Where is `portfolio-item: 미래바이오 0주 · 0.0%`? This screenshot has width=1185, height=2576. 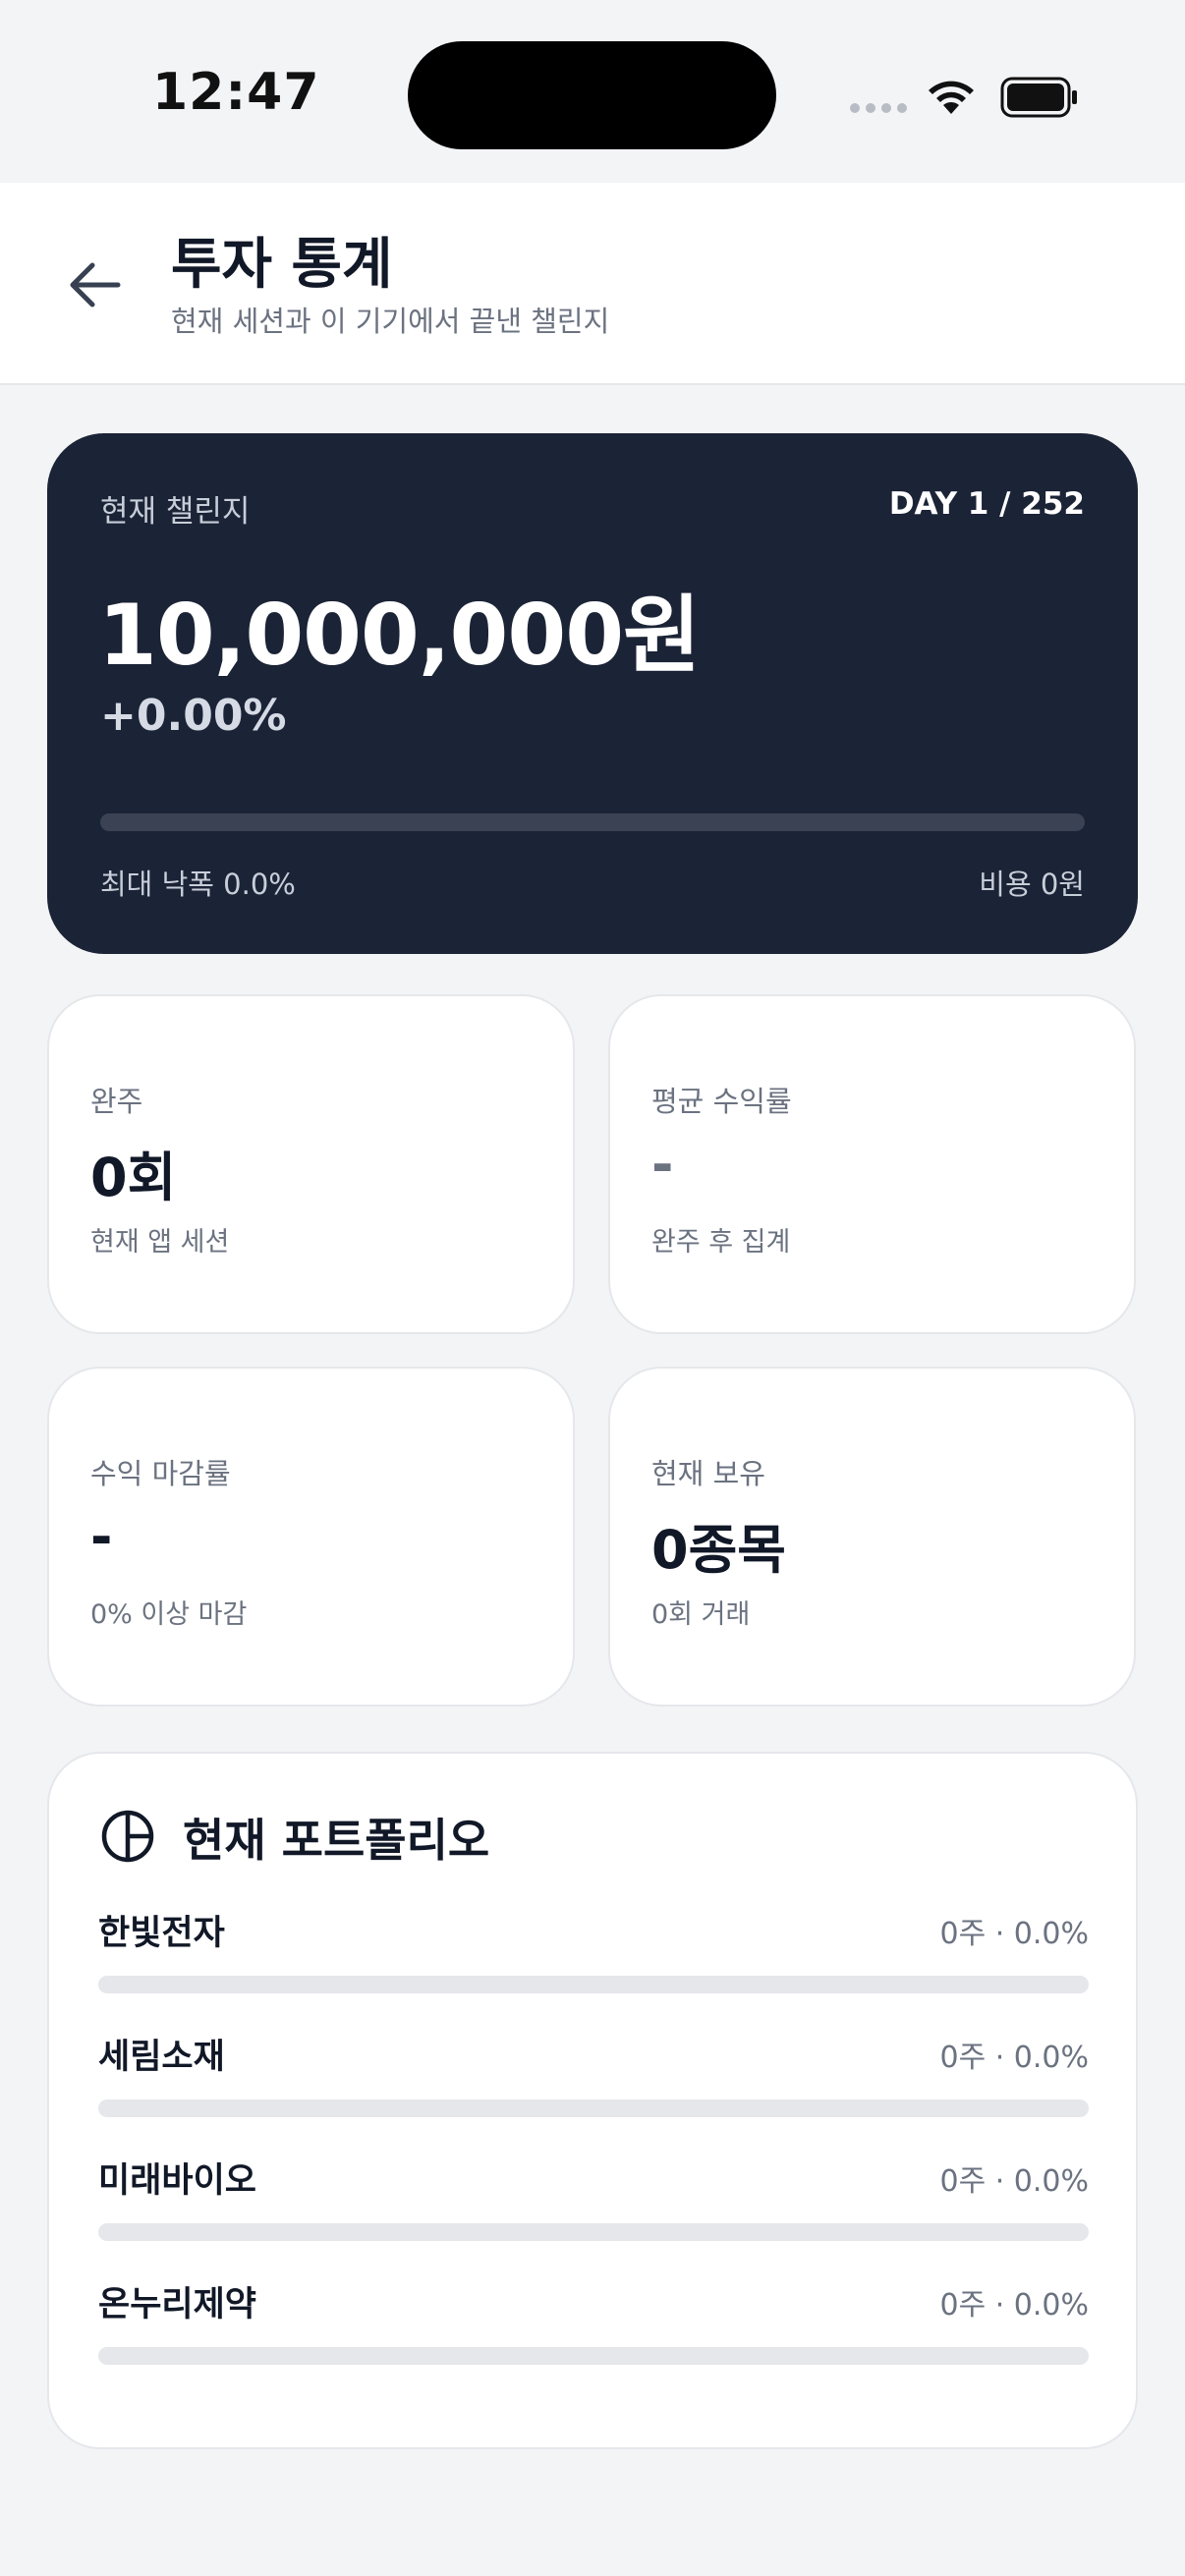 portfolio-item: 미래바이오 0주 · 0.0% is located at coordinates (594, 2202).